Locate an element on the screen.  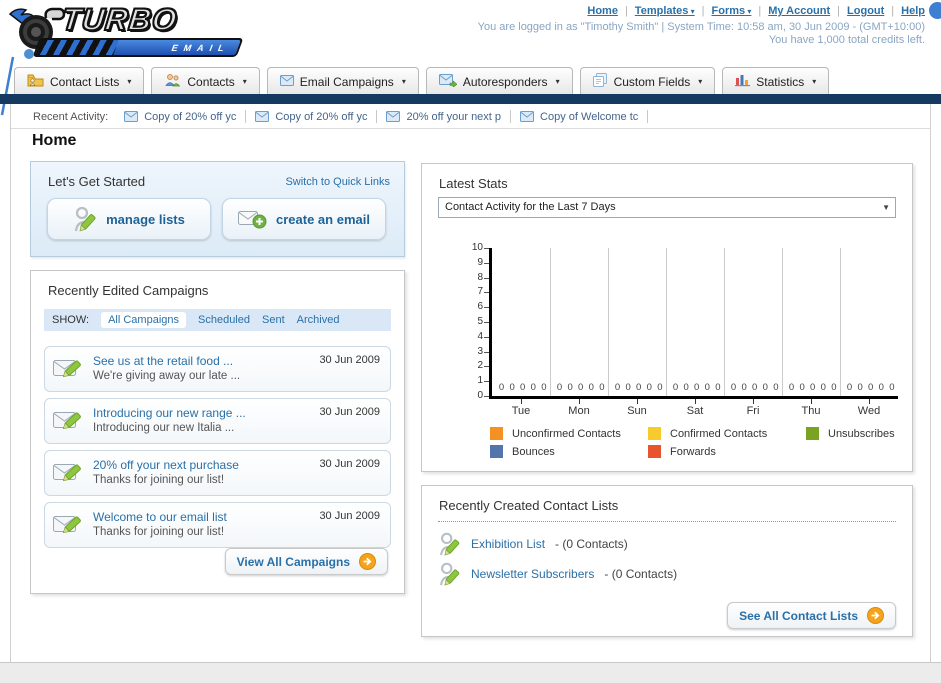
campaigns-filter-bar: SHOW: All Campaigns Scheduled Sent Archived is located at coordinates (217, 320).